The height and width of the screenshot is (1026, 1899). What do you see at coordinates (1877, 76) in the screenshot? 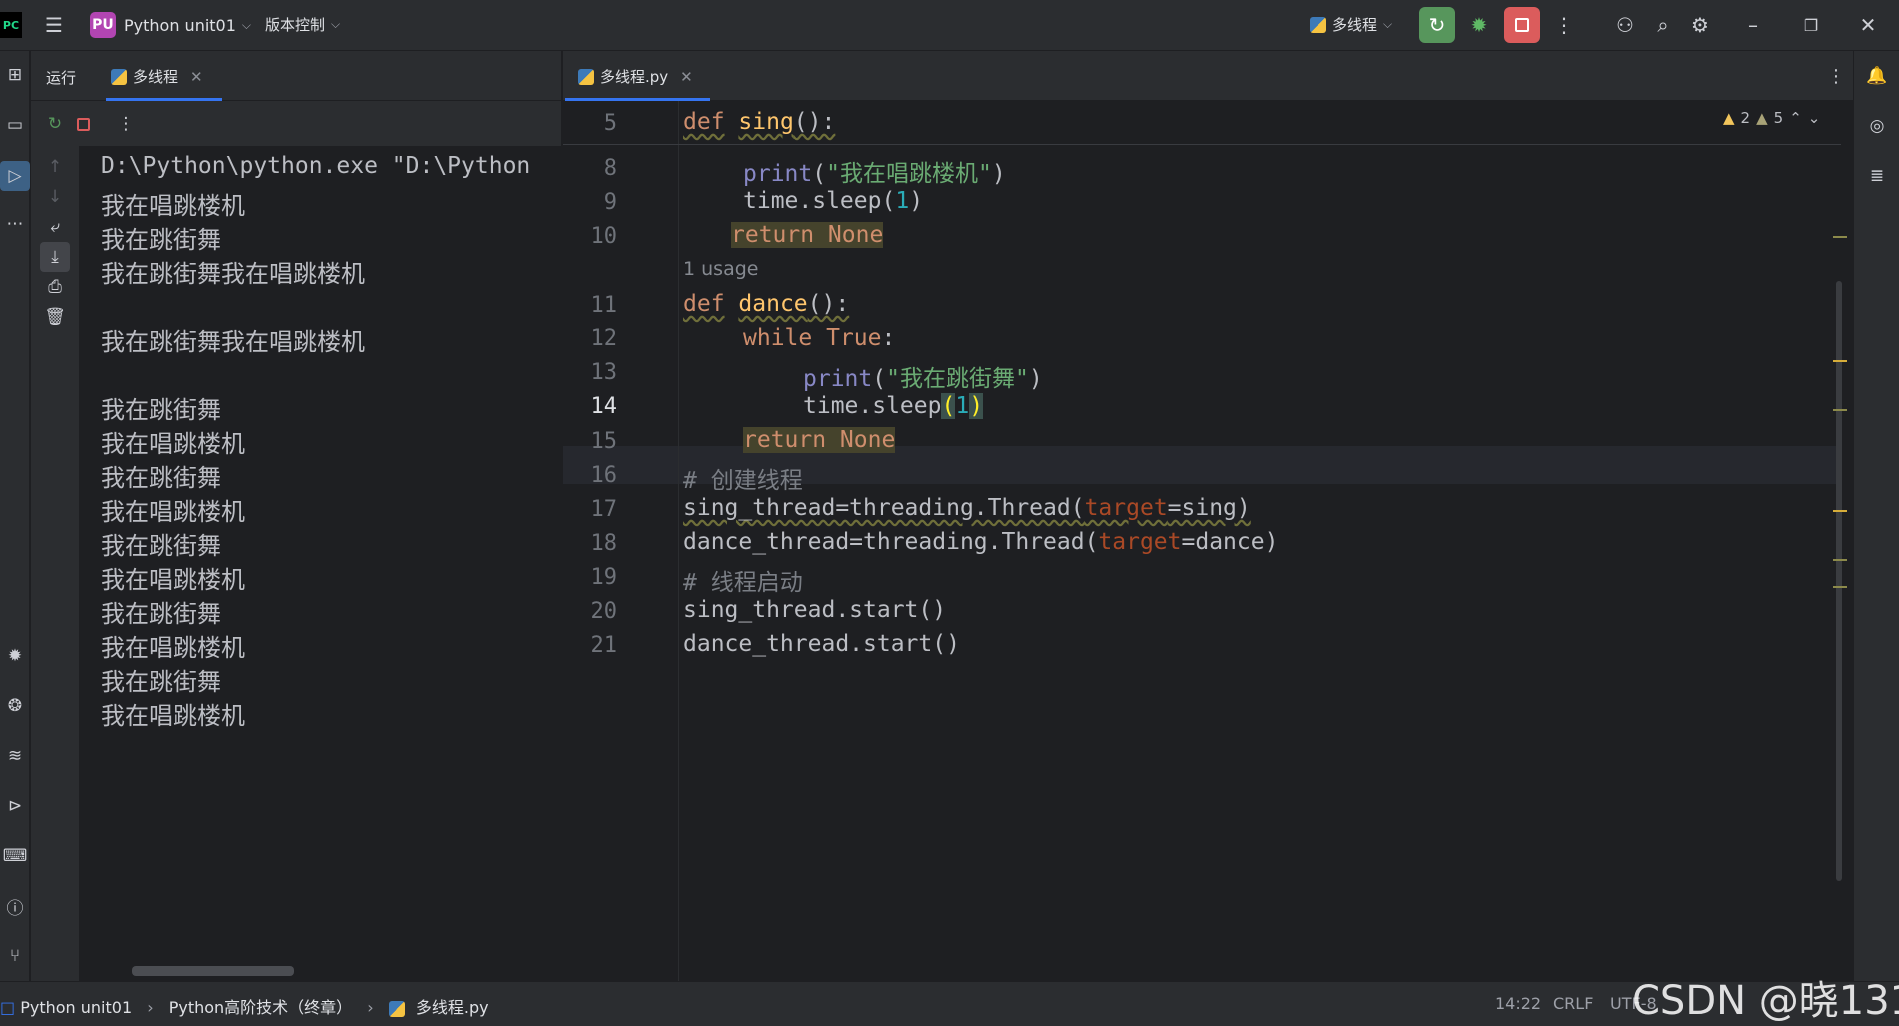
I see `notifications-icon: 🔔` at bounding box center [1877, 76].